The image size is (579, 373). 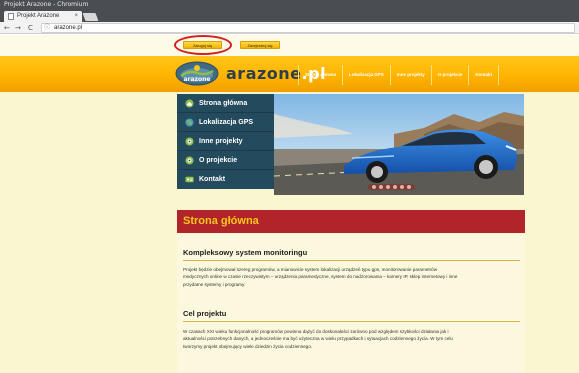 I want to click on highlight-circle, so click(x=203, y=45).